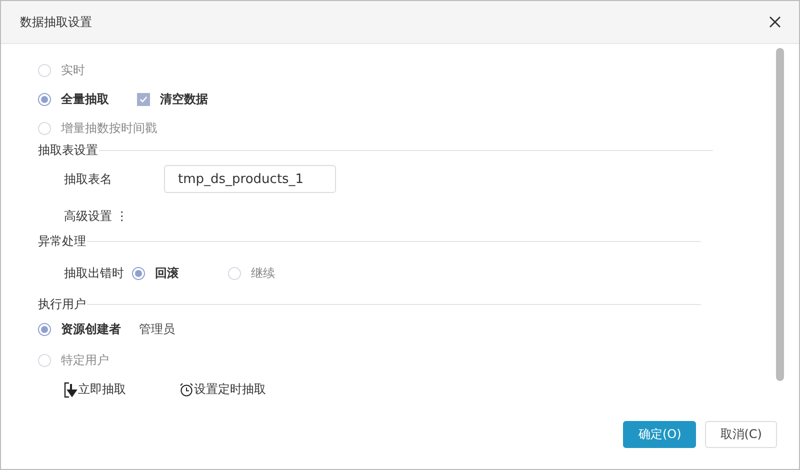 This screenshot has width=800, height=470. What do you see at coordinates (186, 389) in the screenshot?
I see `alarm-clock-icon` at bounding box center [186, 389].